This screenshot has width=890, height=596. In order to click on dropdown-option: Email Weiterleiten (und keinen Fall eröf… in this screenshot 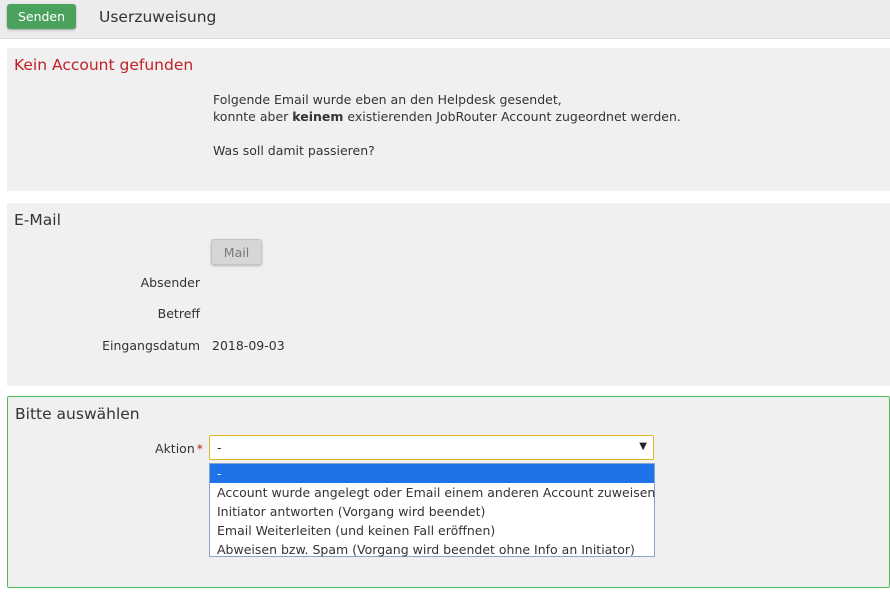, I will do `click(432, 530)`.